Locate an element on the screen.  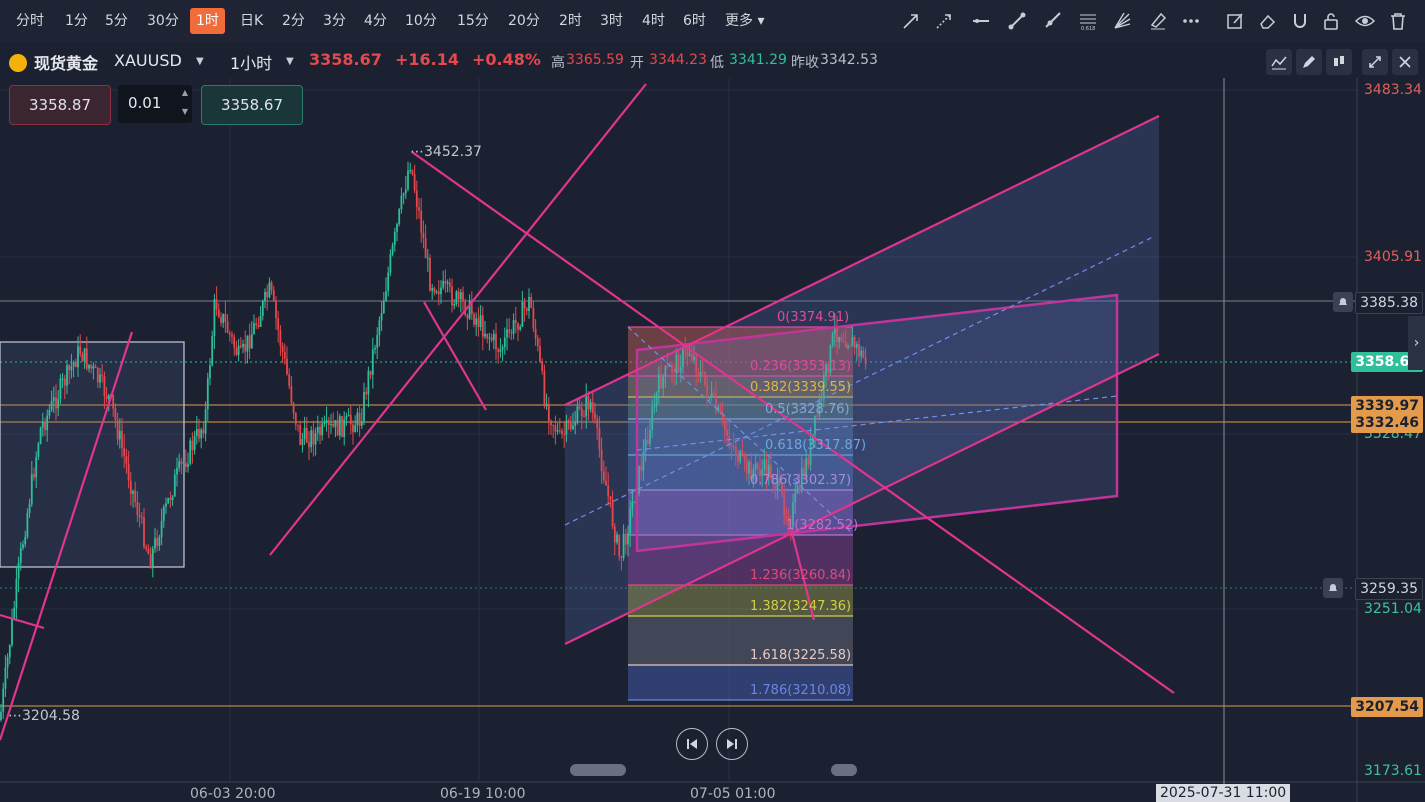
timeframe-12: 2时 is located at coordinates (570, 21).